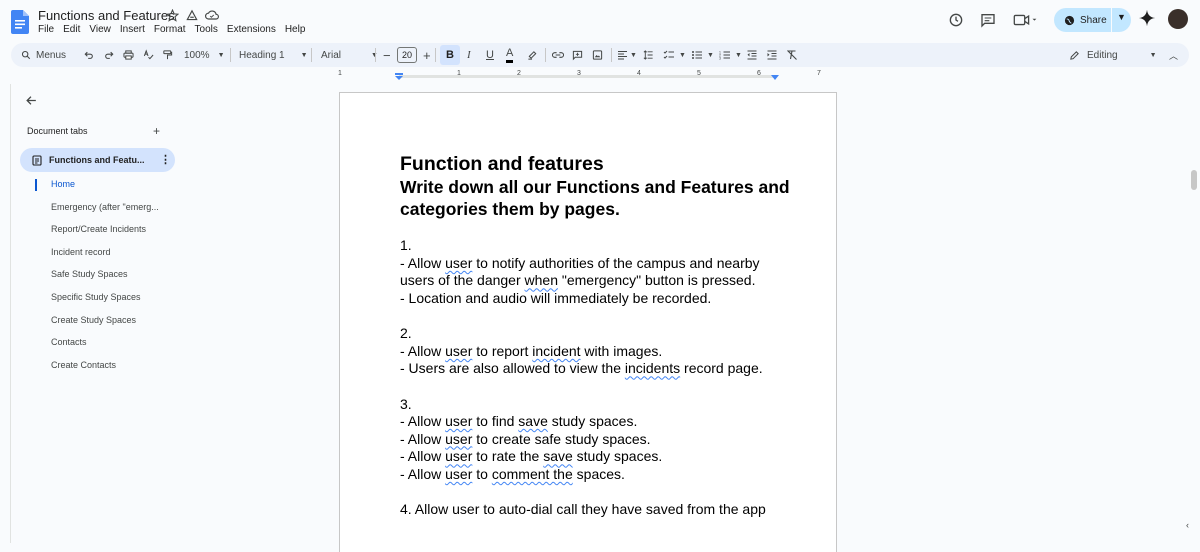 The height and width of the screenshot is (552, 1200). Describe the element at coordinates (251, 29) in the screenshot. I see `menu-extensions: Extensions` at that location.